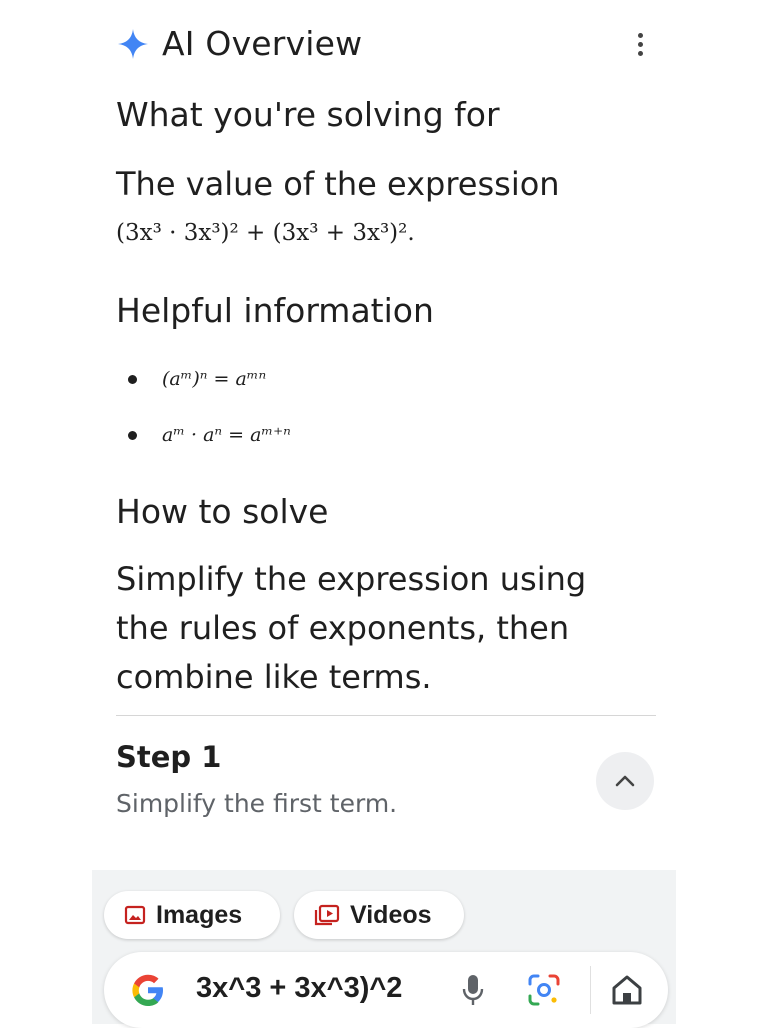  What do you see at coordinates (351, 579) in the screenshot?
I see `how-text-line-1: Simplify the expression using` at bounding box center [351, 579].